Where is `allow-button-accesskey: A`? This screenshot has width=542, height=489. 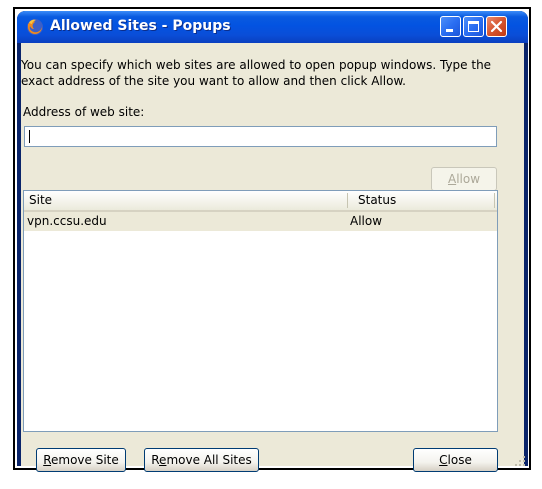
allow-button-accesskey: A is located at coordinates (452, 179).